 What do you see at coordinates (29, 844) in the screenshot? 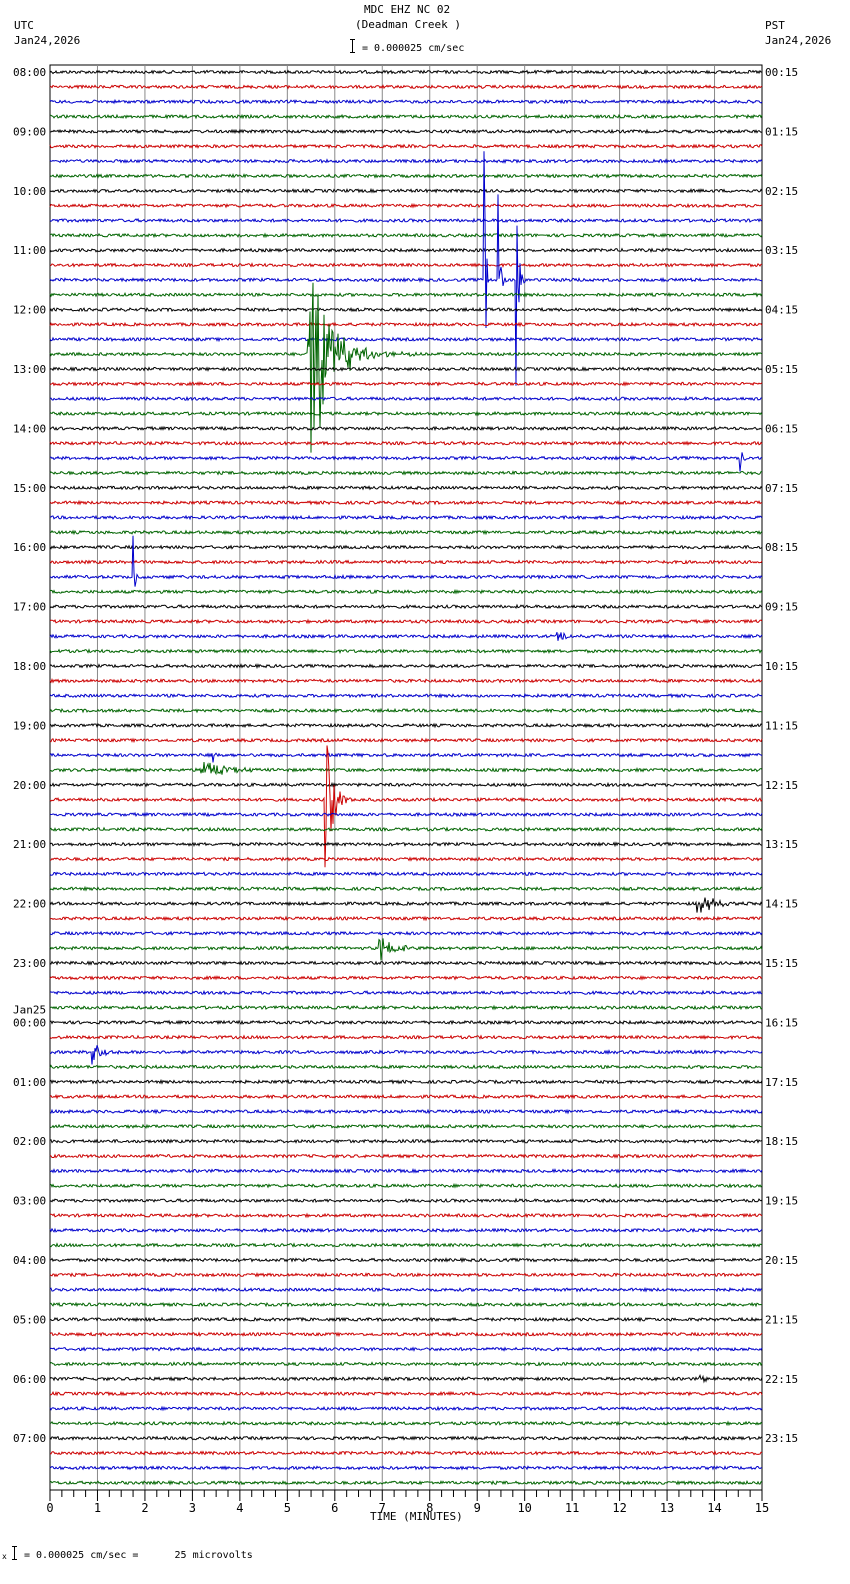
I see `utc-hour-label: 21:00` at bounding box center [29, 844].